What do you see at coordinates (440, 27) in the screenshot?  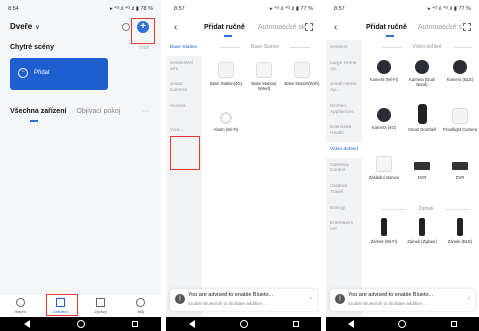 I see `tab-auto-scan: Automatické s` at bounding box center [440, 27].